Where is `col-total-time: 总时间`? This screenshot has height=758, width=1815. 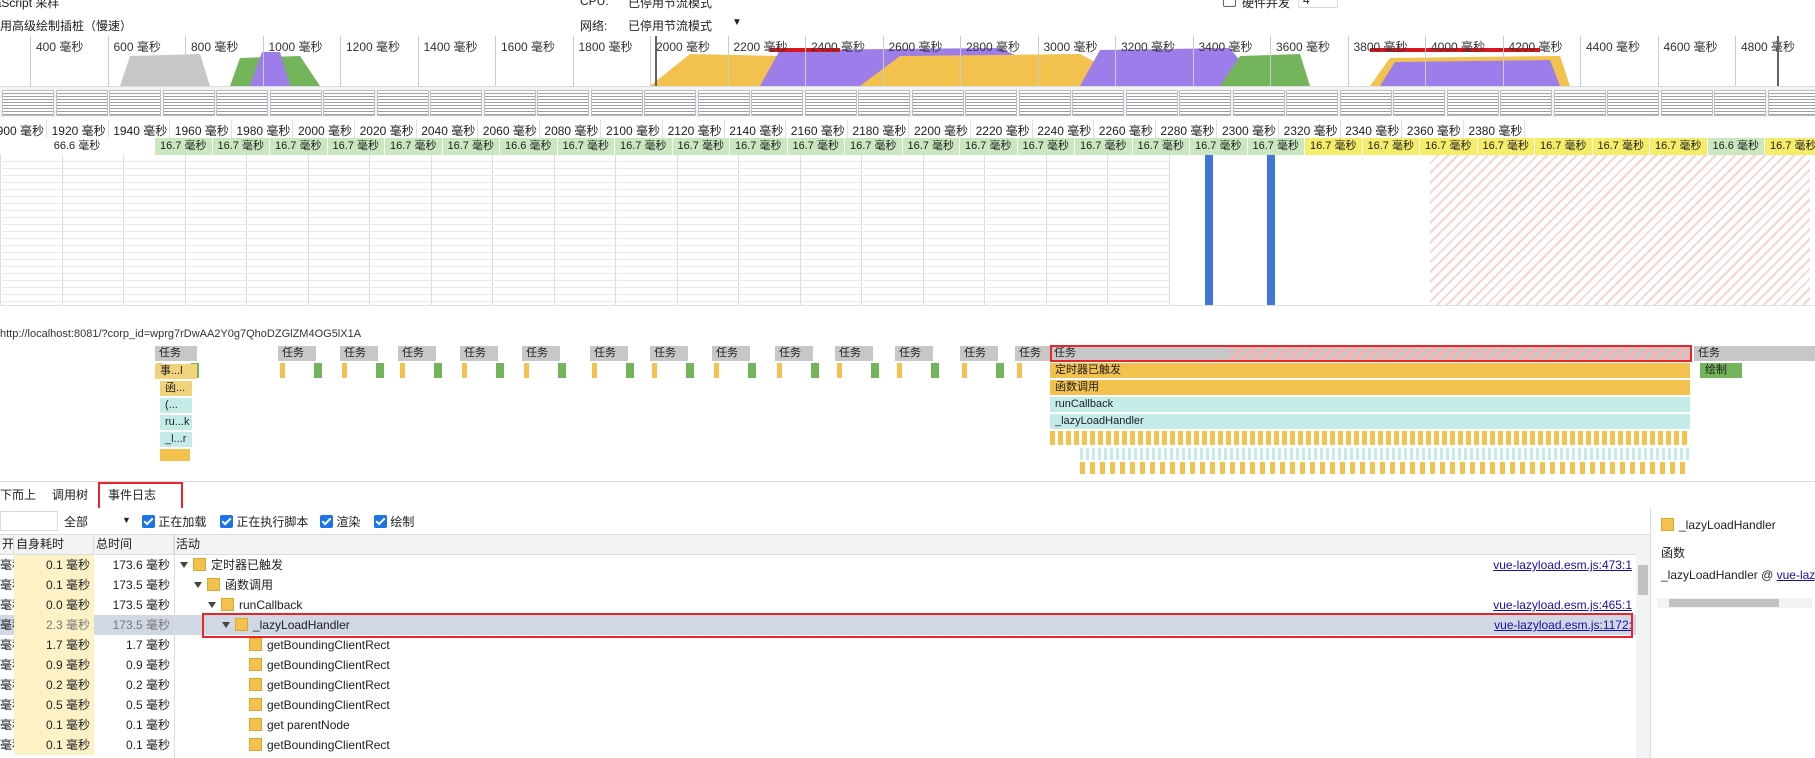
col-total-time: 总时间 is located at coordinates (134, 544).